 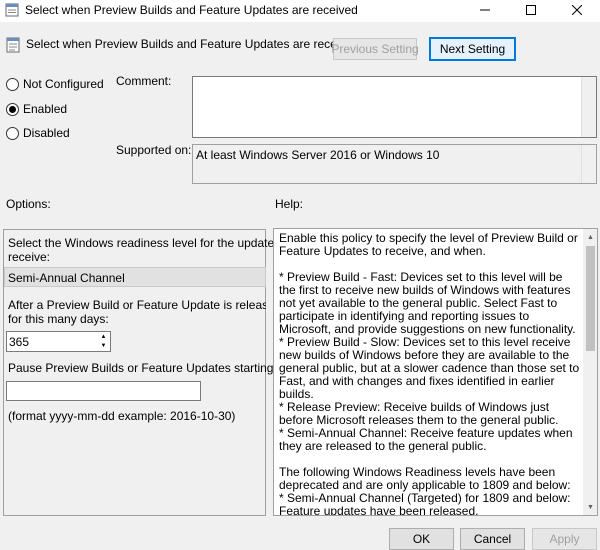 What do you see at coordinates (588, 107) in the screenshot?
I see `comment-scrollbar` at bounding box center [588, 107].